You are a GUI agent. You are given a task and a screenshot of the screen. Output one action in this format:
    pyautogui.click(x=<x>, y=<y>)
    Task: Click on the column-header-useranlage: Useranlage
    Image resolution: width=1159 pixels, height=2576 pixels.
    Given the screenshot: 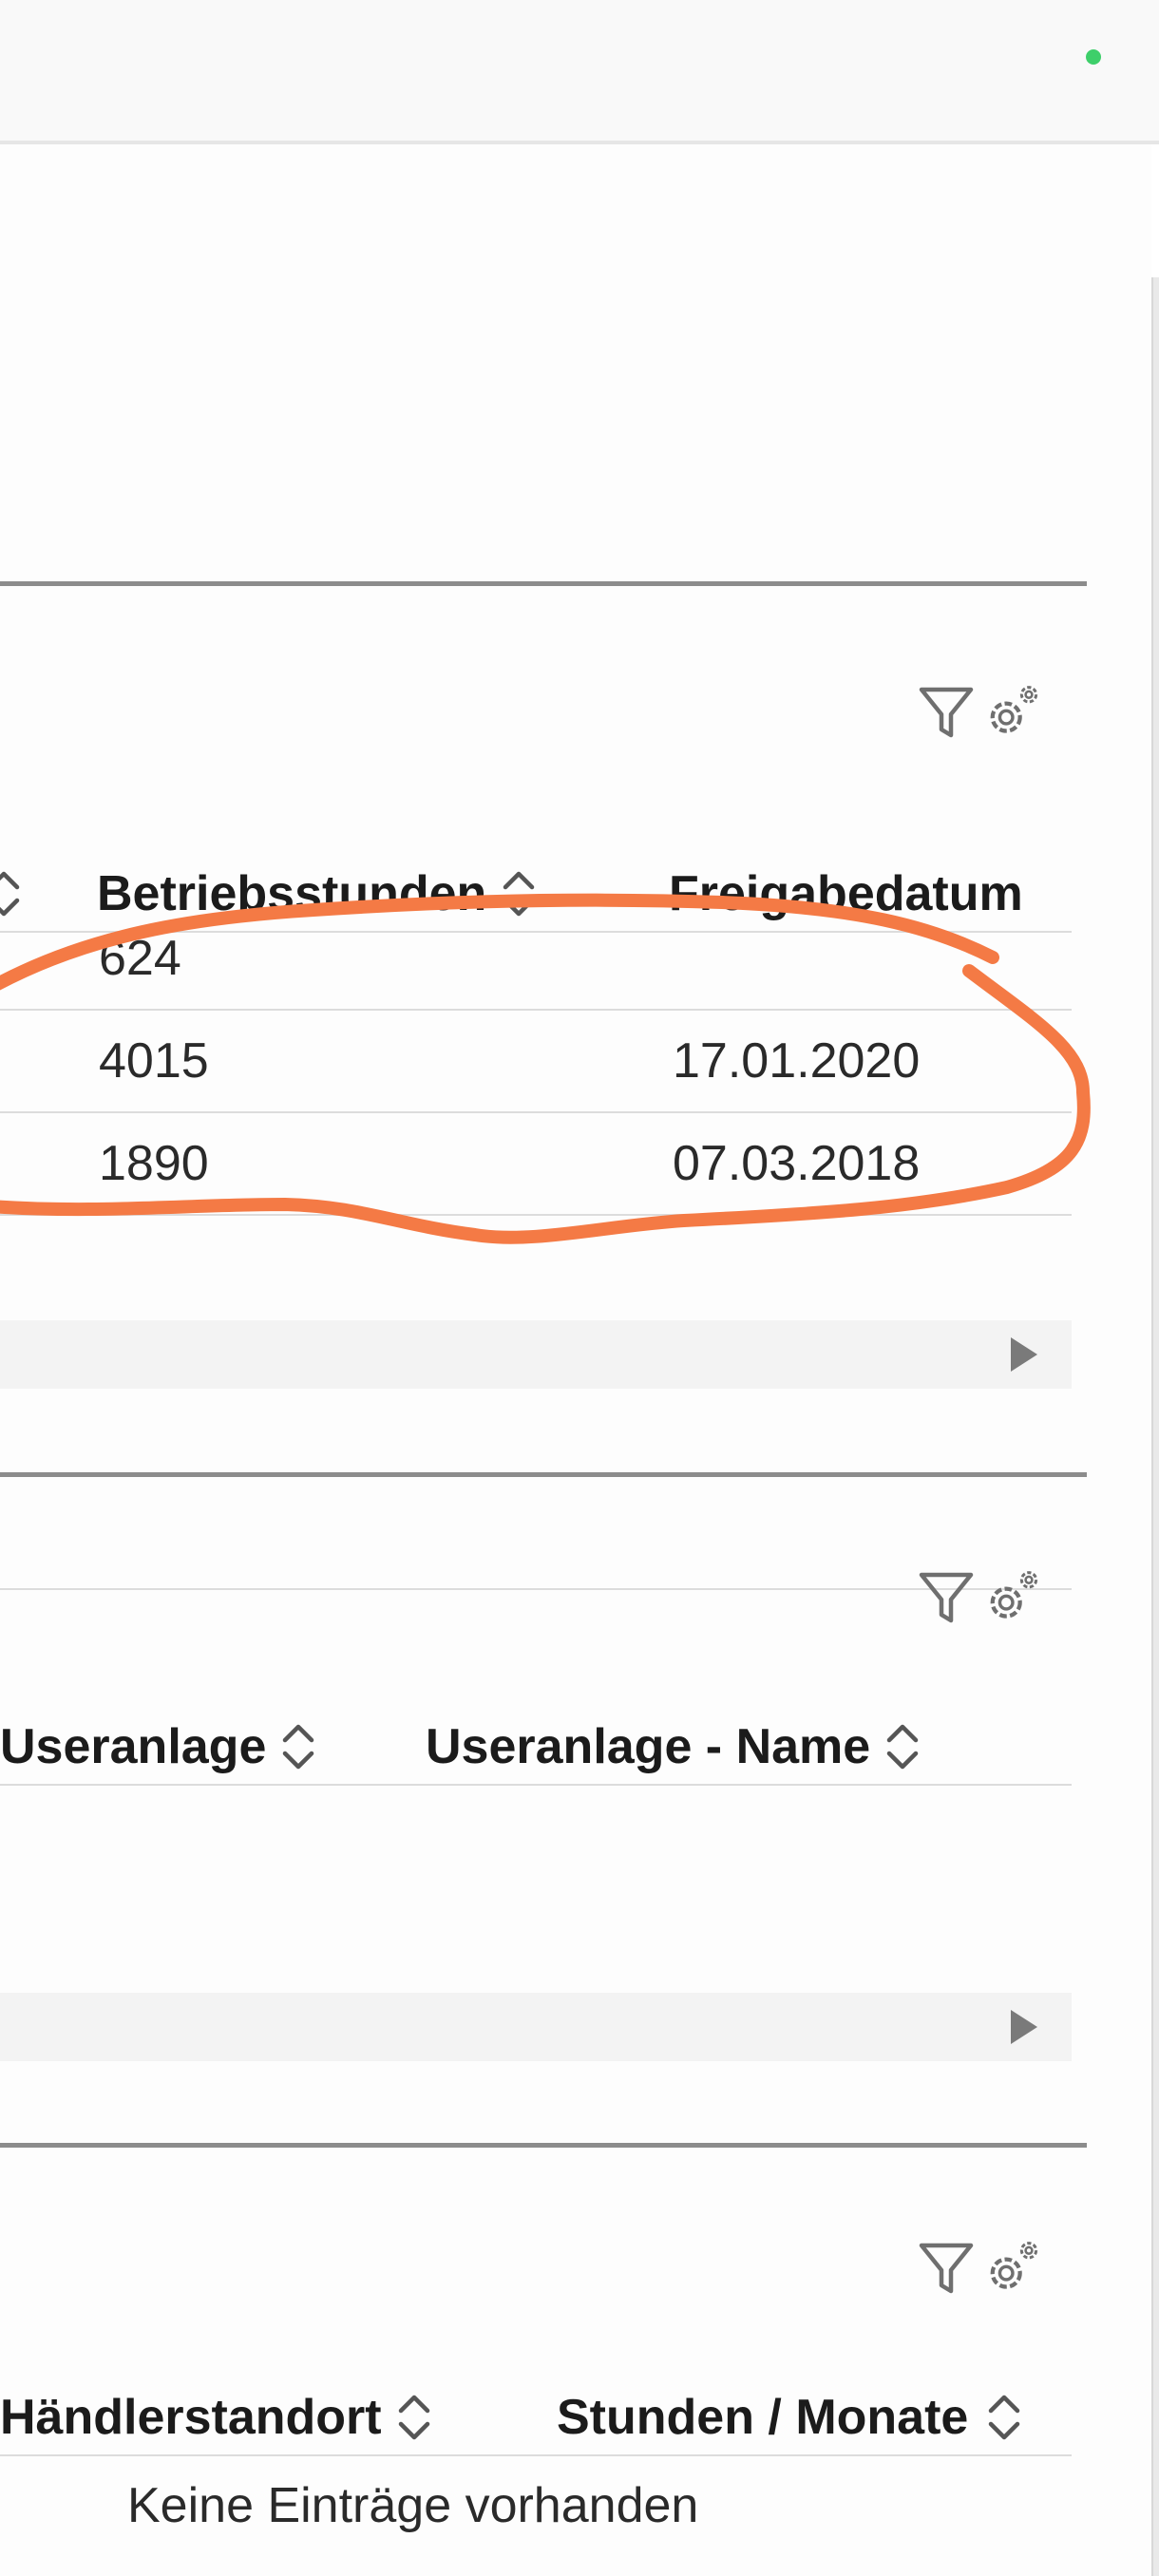 What is the action you would take?
    pyautogui.click(x=158, y=1747)
    